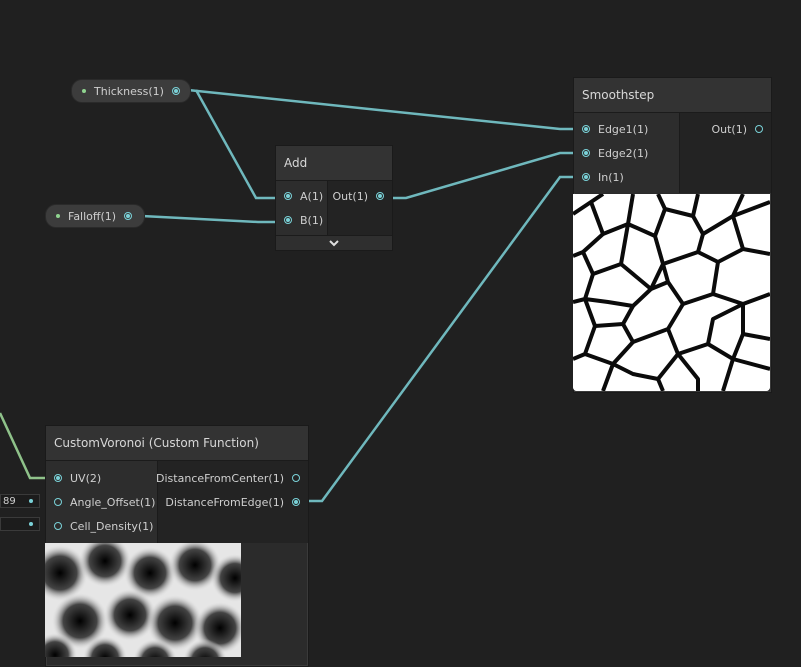 The width and height of the screenshot is (801, 667). Describe the element at coordinates (113, 502) in the screenshot. I see `angle-offset-label: Angle_Offset(1)` at that location.